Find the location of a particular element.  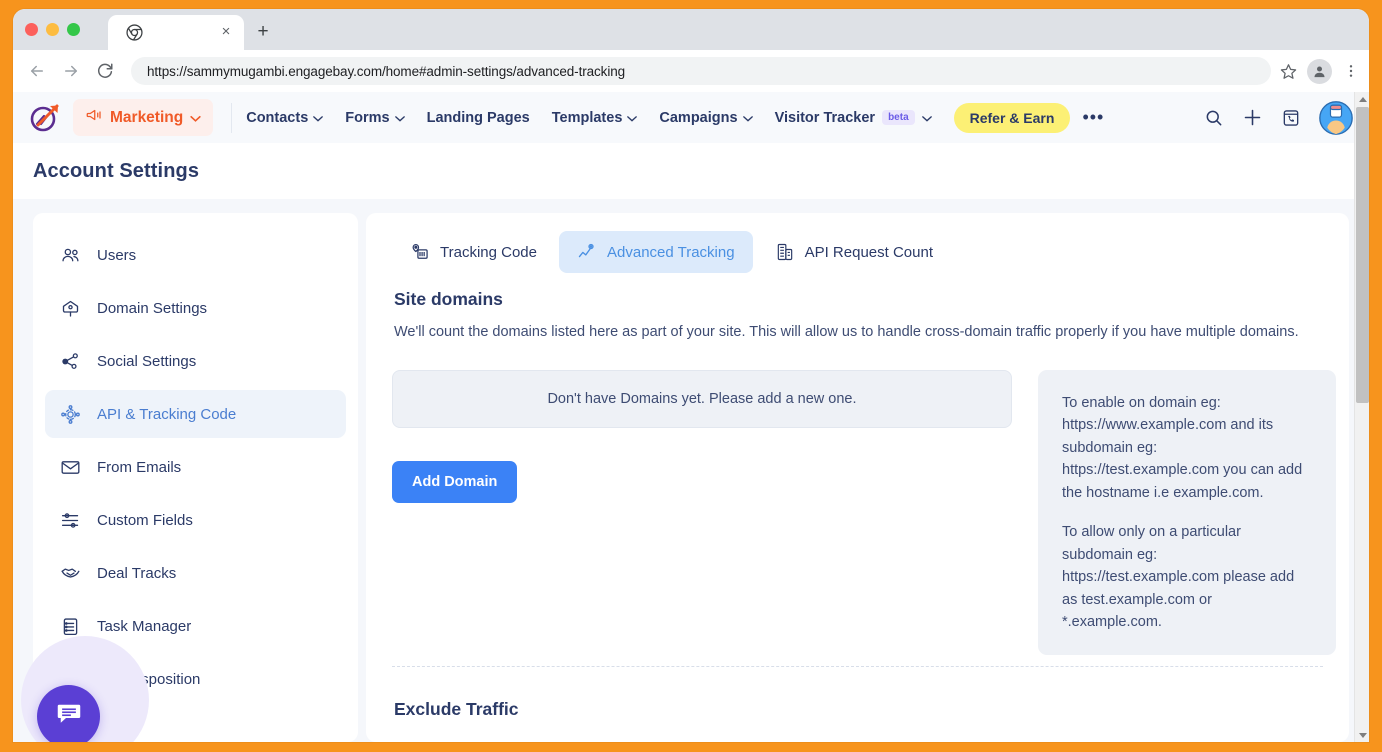

toolbar-right-actions is located at coordinates (1319, 71).